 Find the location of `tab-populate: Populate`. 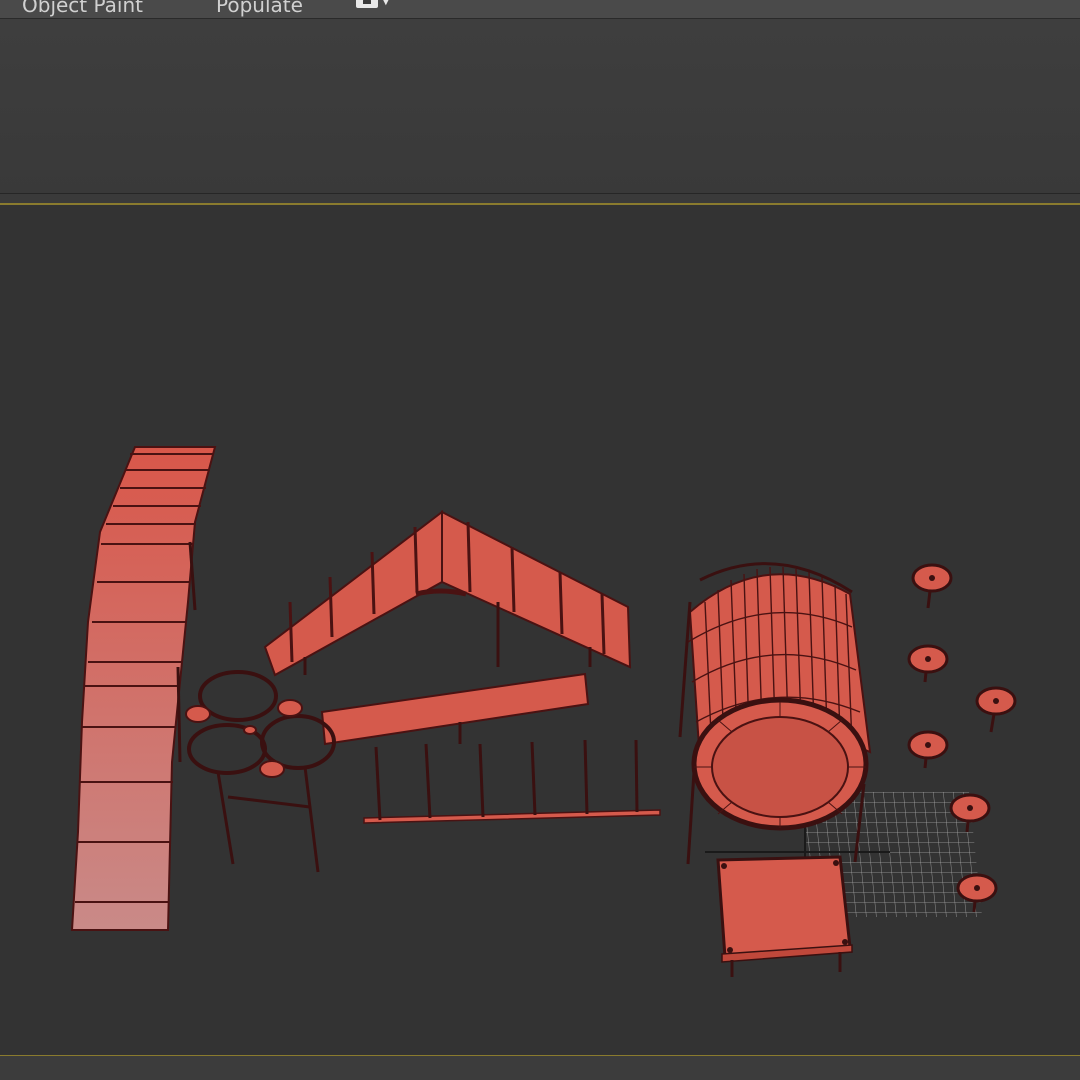

tab-populate: Populate is located at coordinates (259, 9).